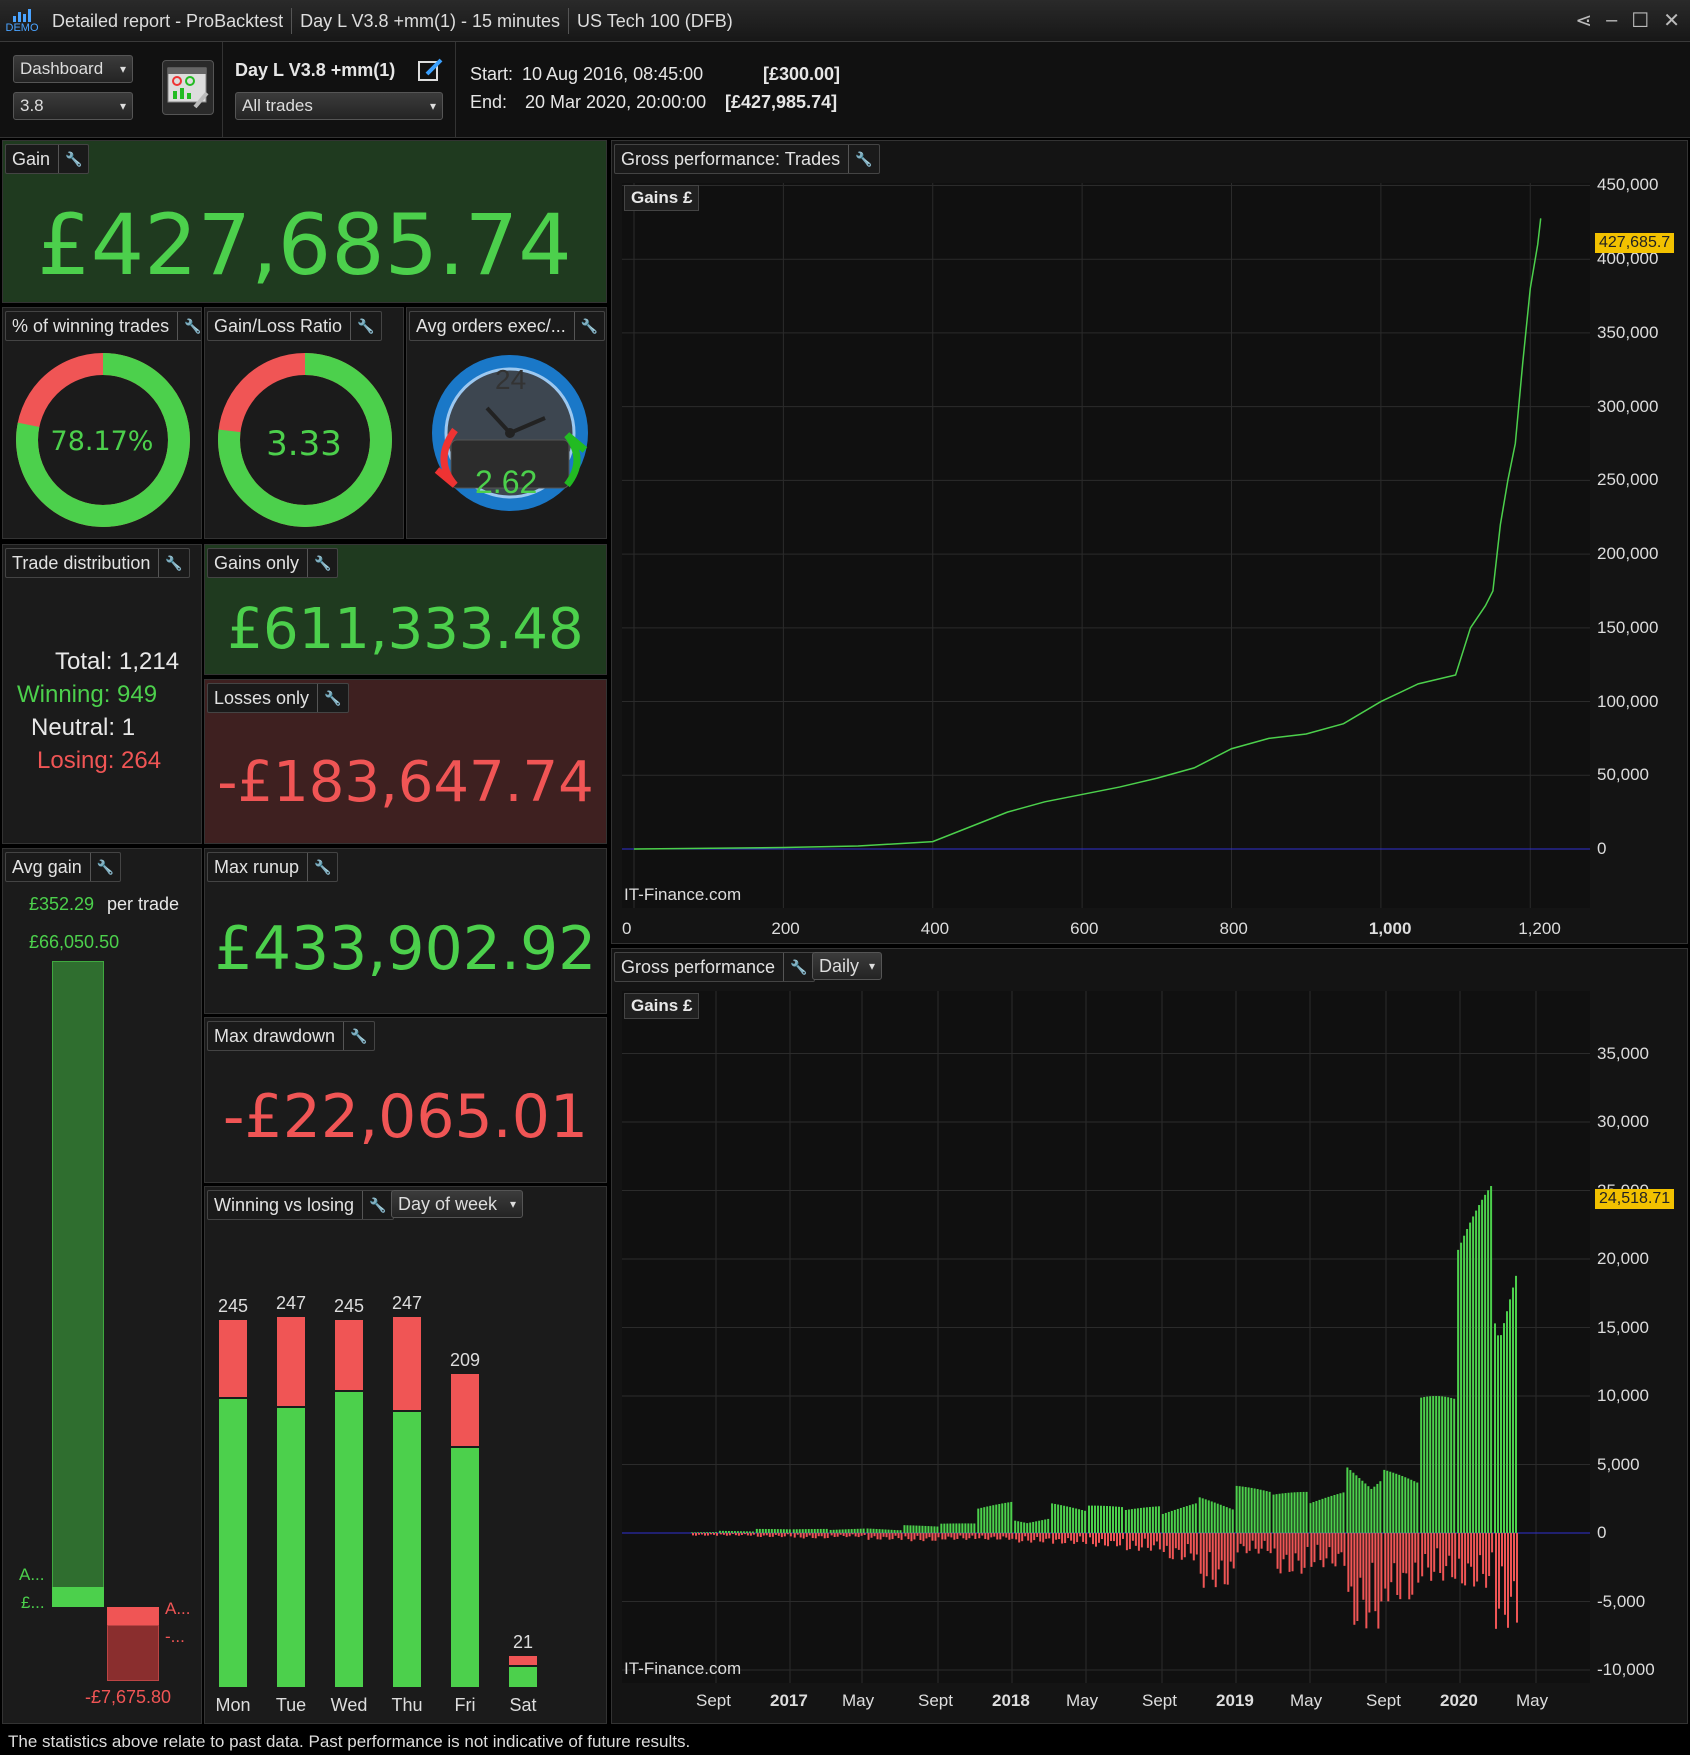 This screenshot has width=1690, height=1755. I want to click on minimize-icon: –, so click(1611, 20).